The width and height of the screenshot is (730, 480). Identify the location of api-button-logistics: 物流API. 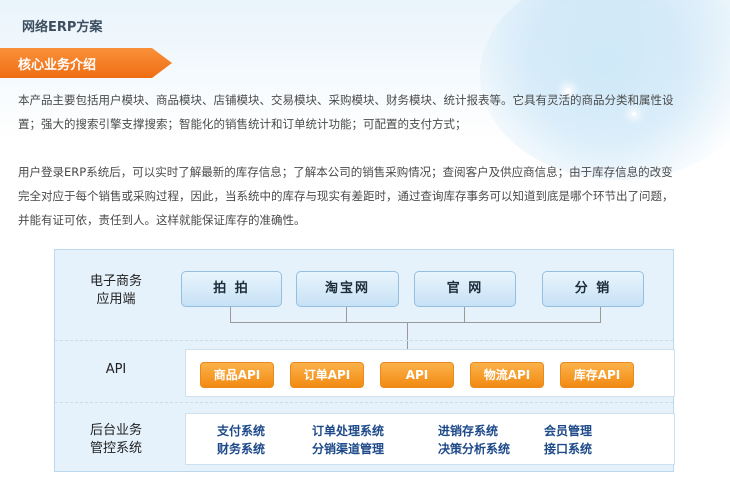
(507, 375).